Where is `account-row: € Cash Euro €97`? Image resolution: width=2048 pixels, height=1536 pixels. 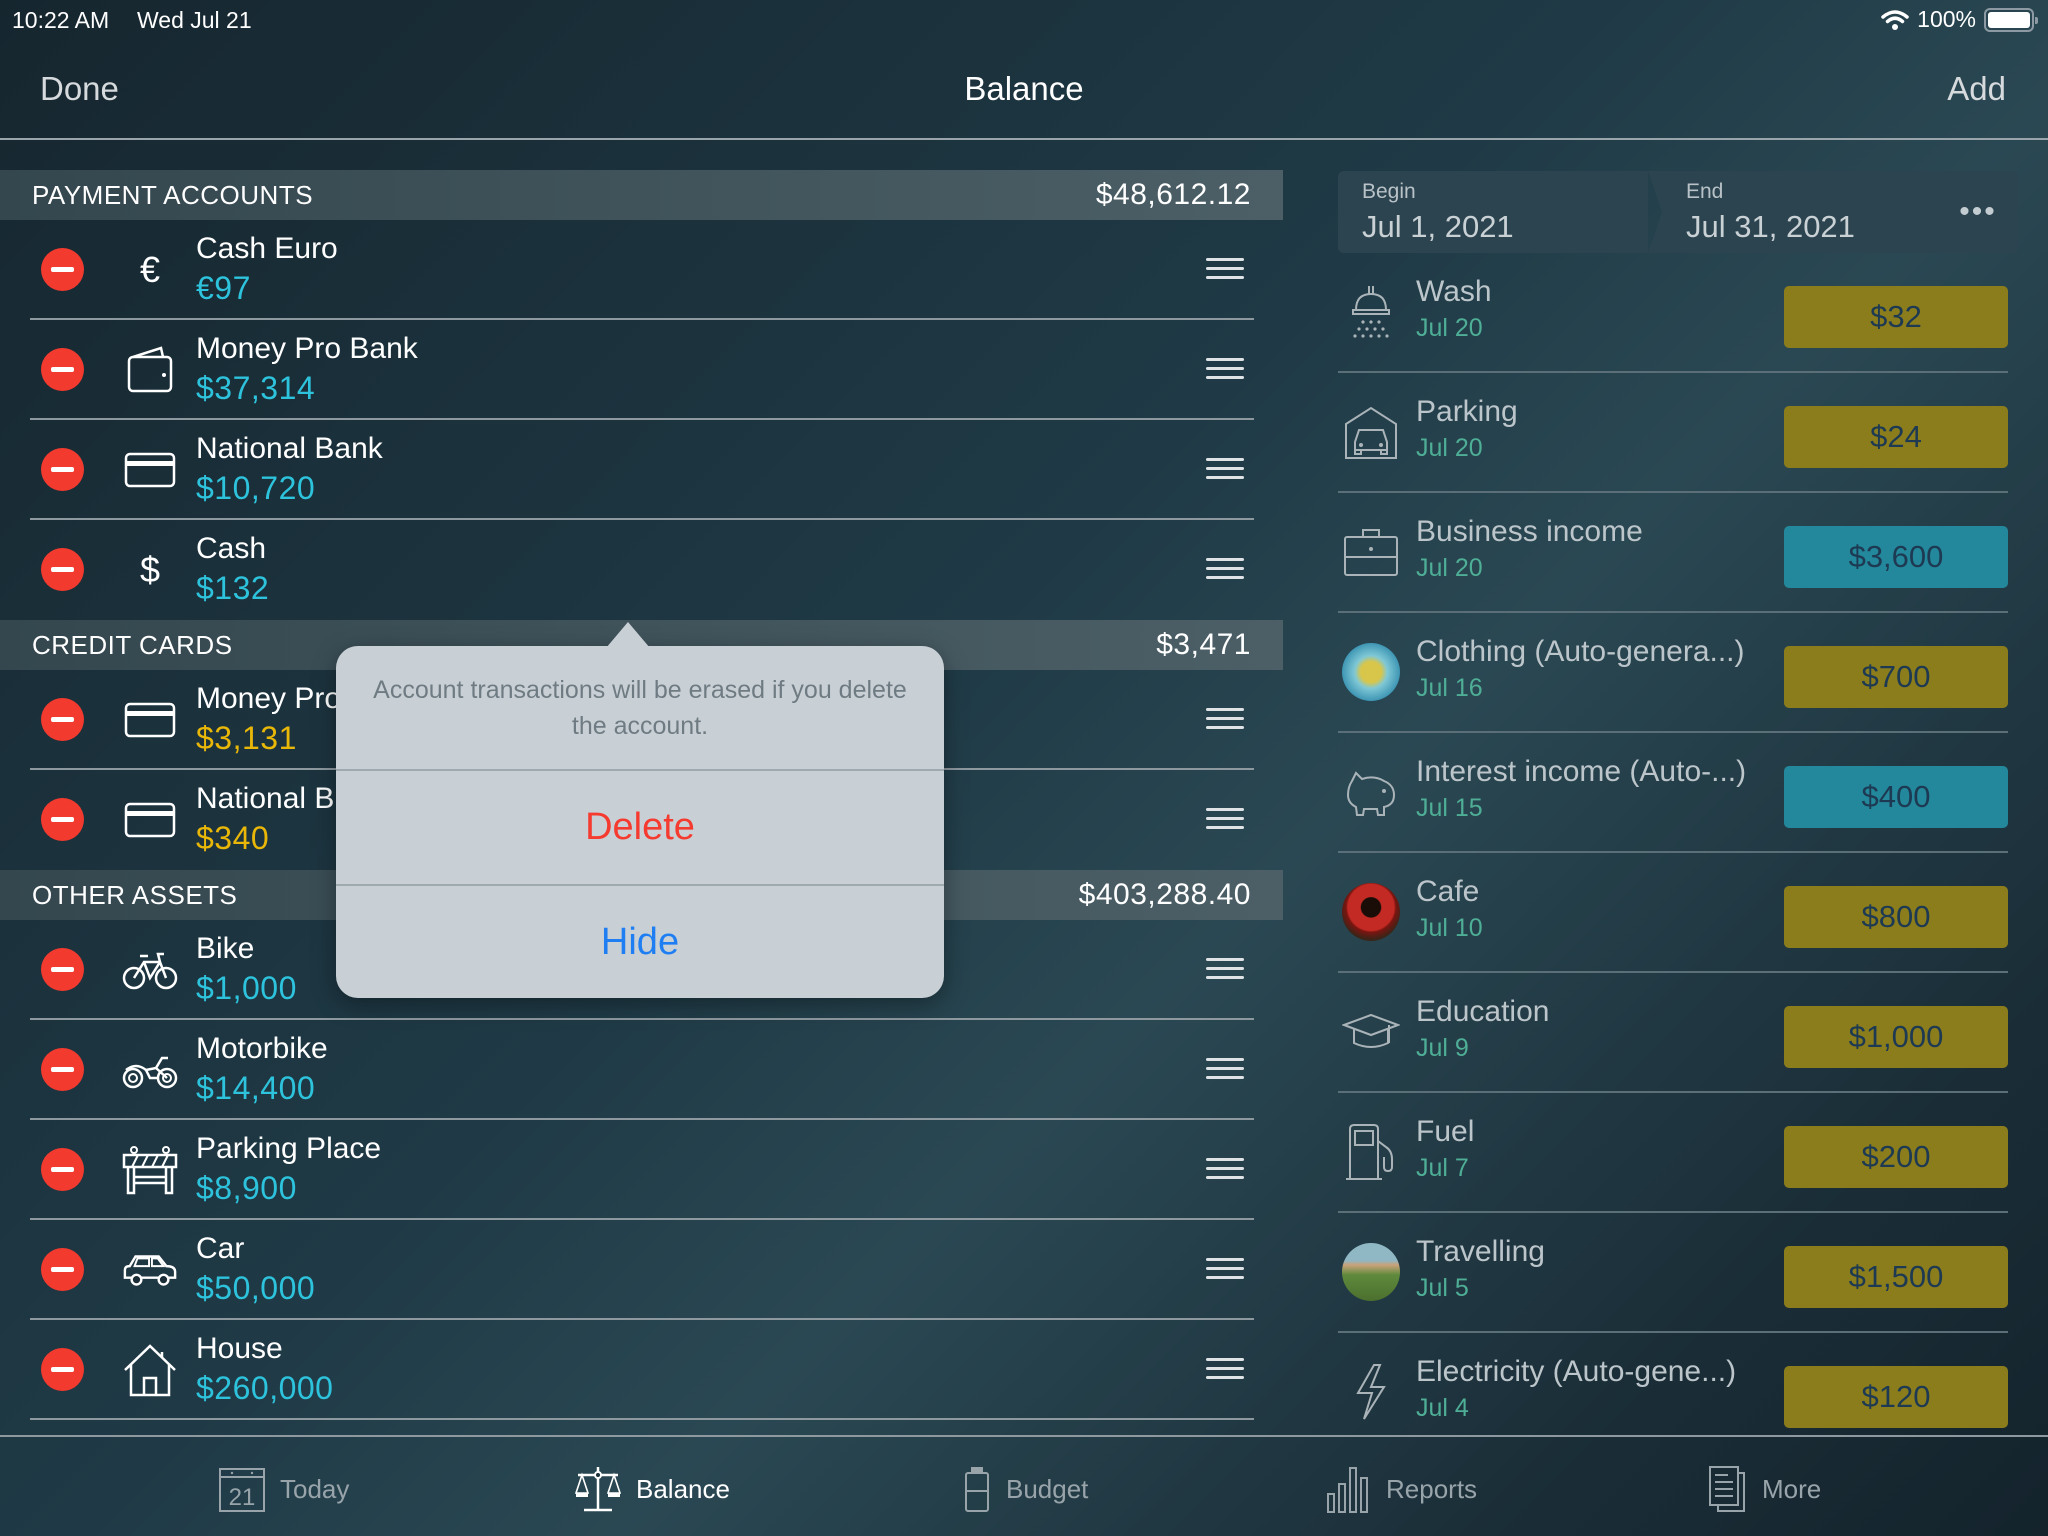 account-row: € Cash Euro €97 is located at coordinates (642, 270).